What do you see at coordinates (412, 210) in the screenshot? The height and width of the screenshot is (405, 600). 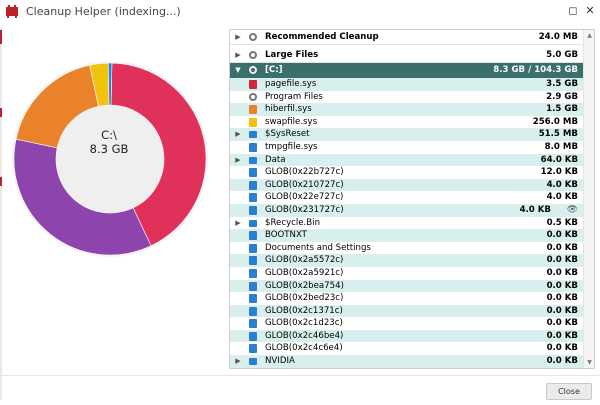 I see `tree-row: GLOB(0x231727c) 4.0 KB 👁` at bounding box center [412, 210].